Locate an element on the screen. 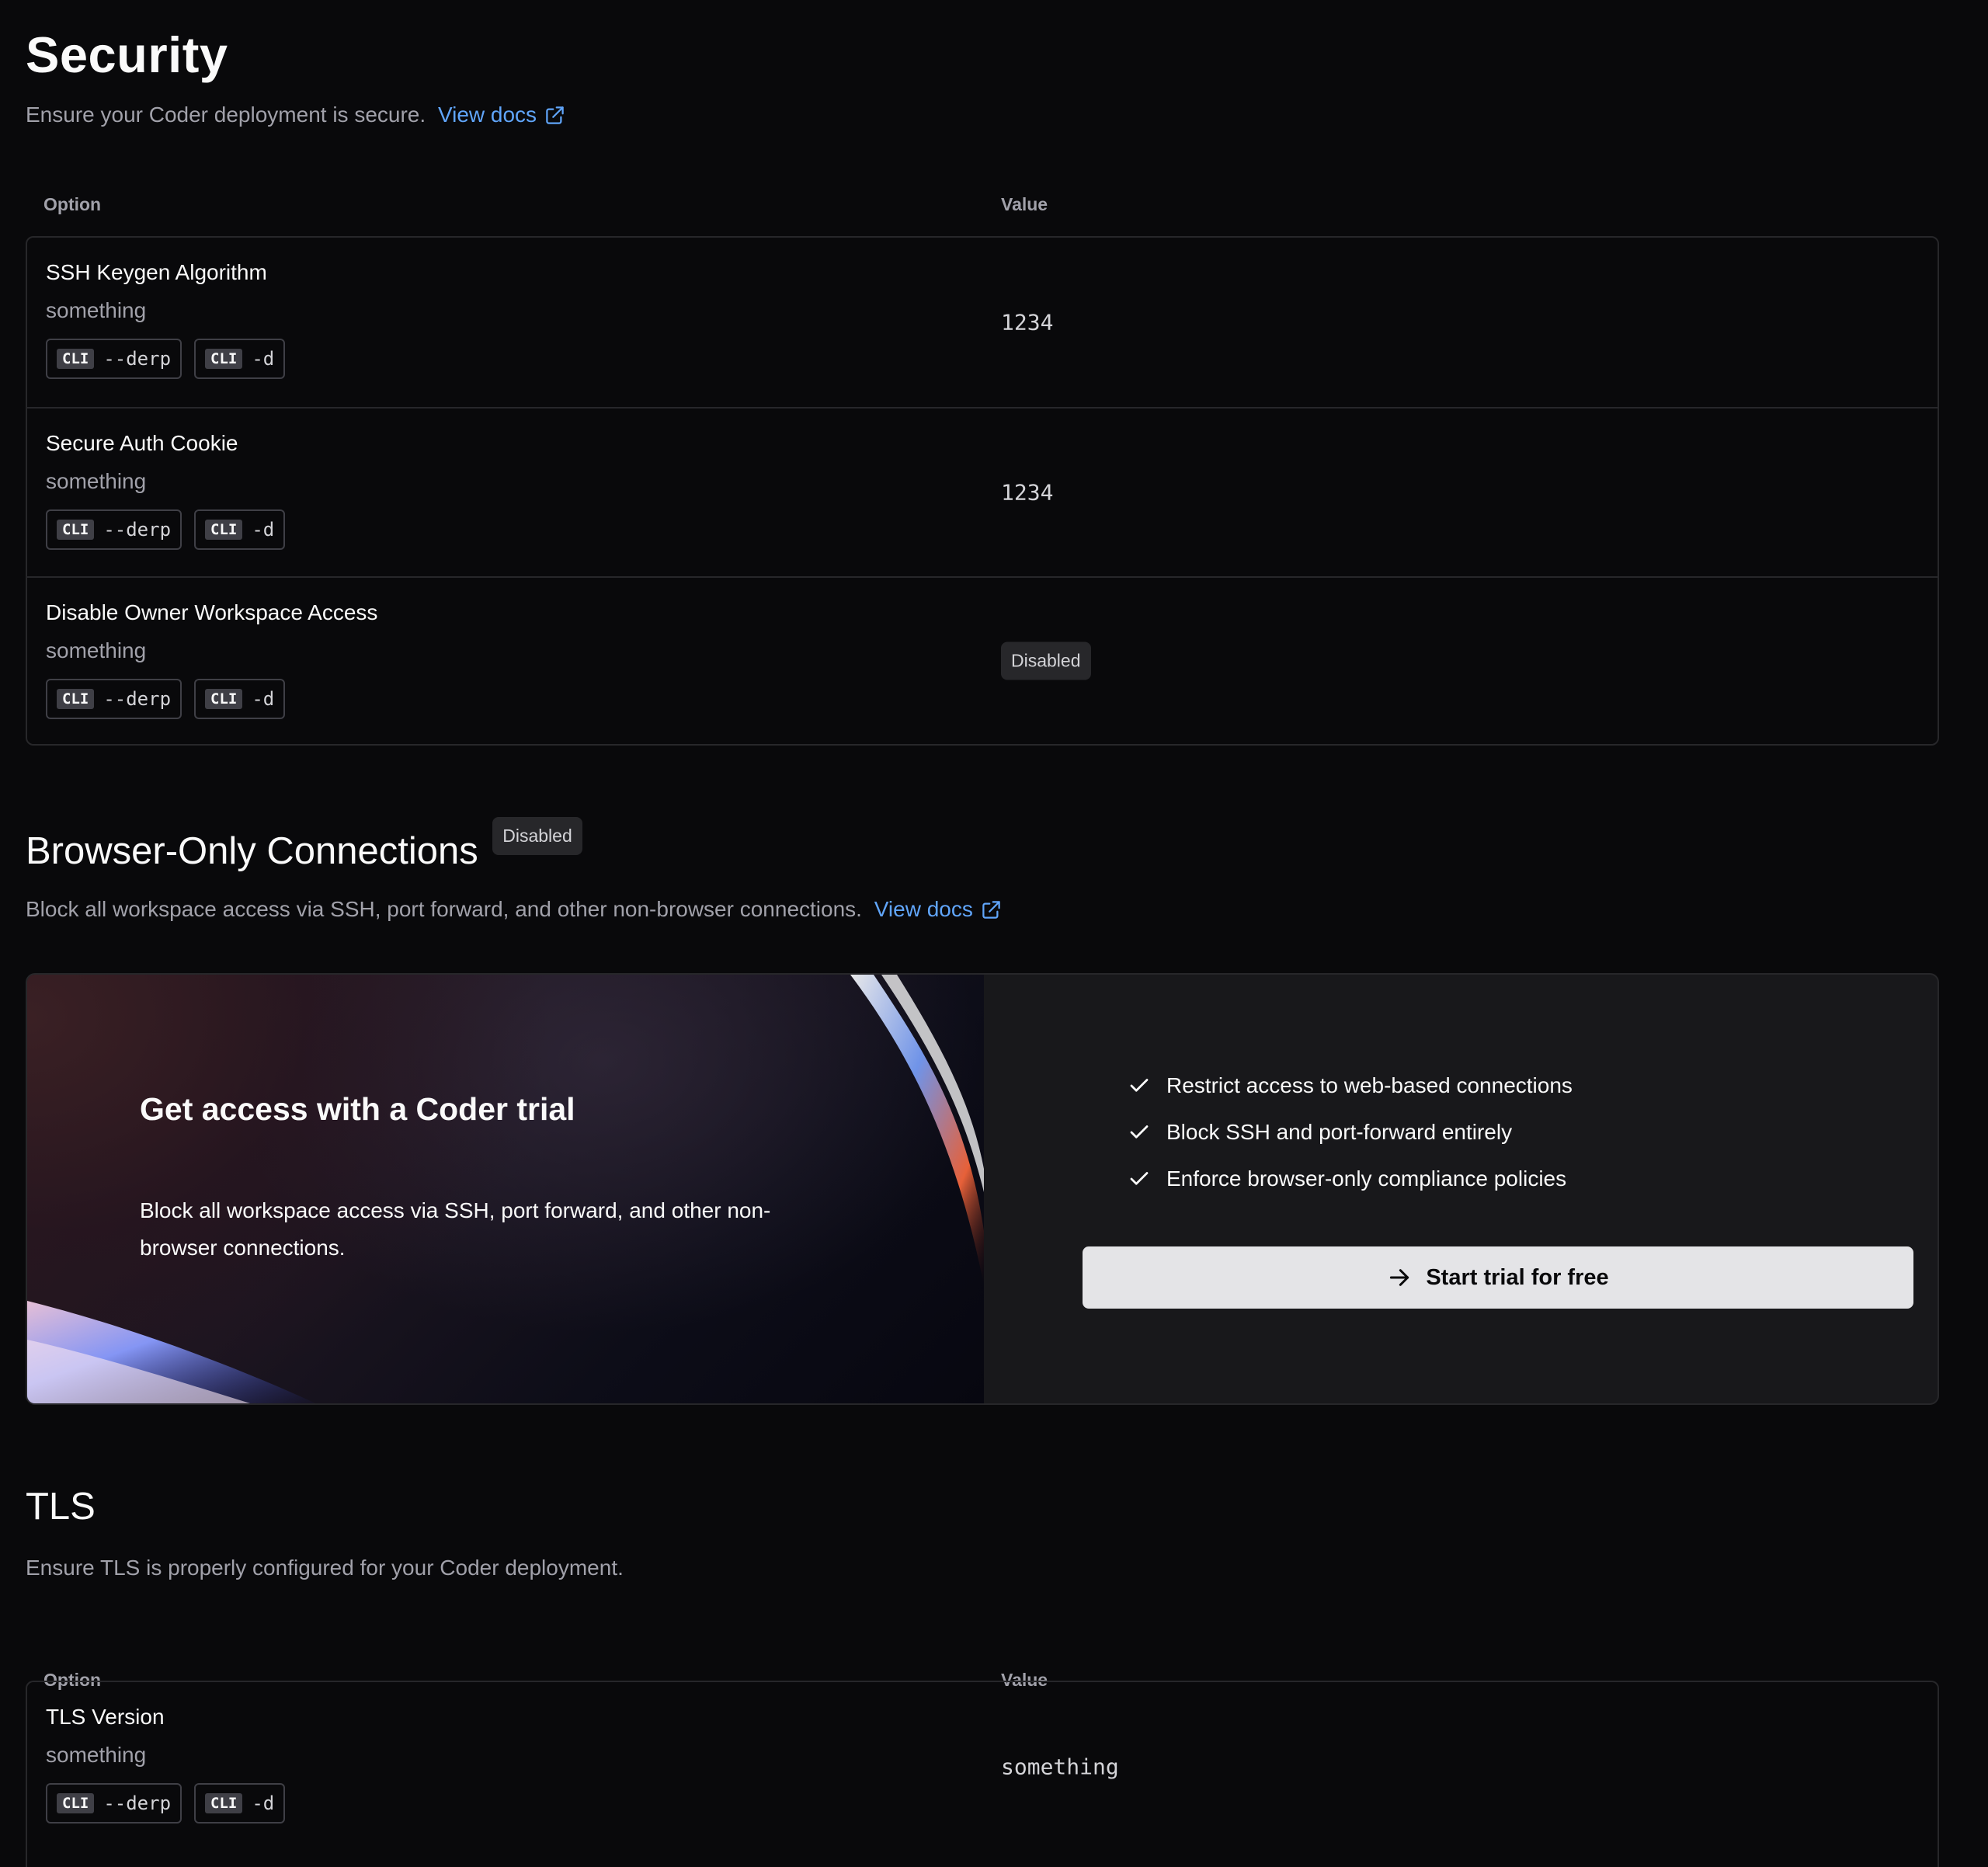 Image resolution: width=1988 pixels, height=1867 pixels. feature-item: Enforce browser-only compliance policies is located at coordinates (1347, 1178).